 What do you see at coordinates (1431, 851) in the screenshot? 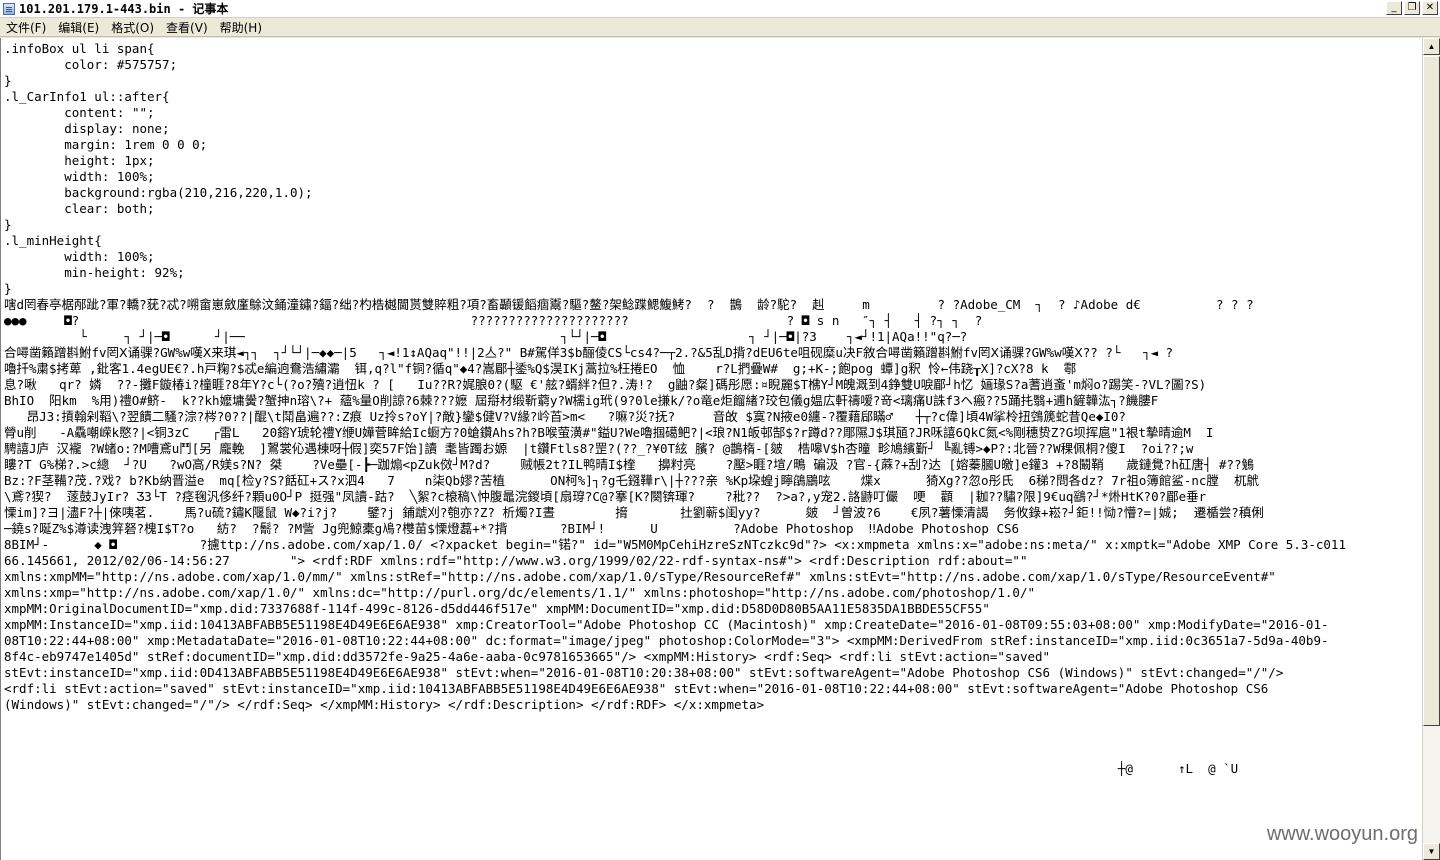
I see `scroll-down-button: ▼` at bounding box center [1431, 851].